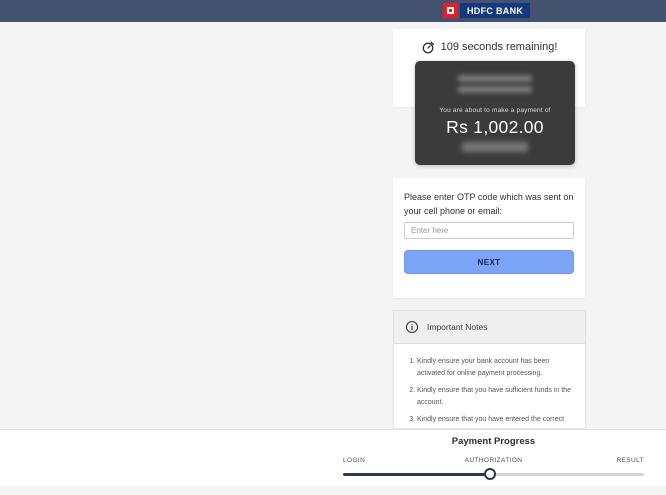  I want to click on timer-text: 109 seconds remaining!, so click(499, 47).